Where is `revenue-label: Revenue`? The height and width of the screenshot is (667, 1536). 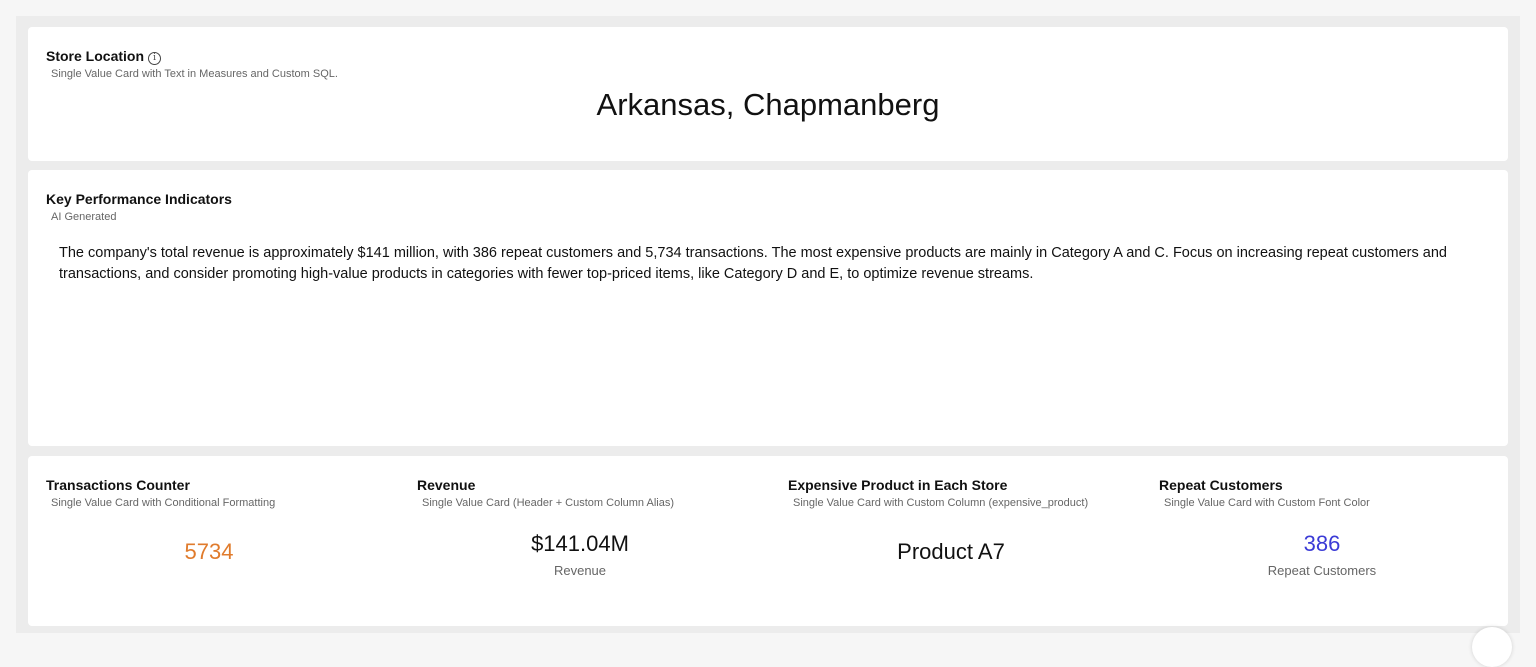 revenue-label: Revenue is located at coordinates (580, 570).